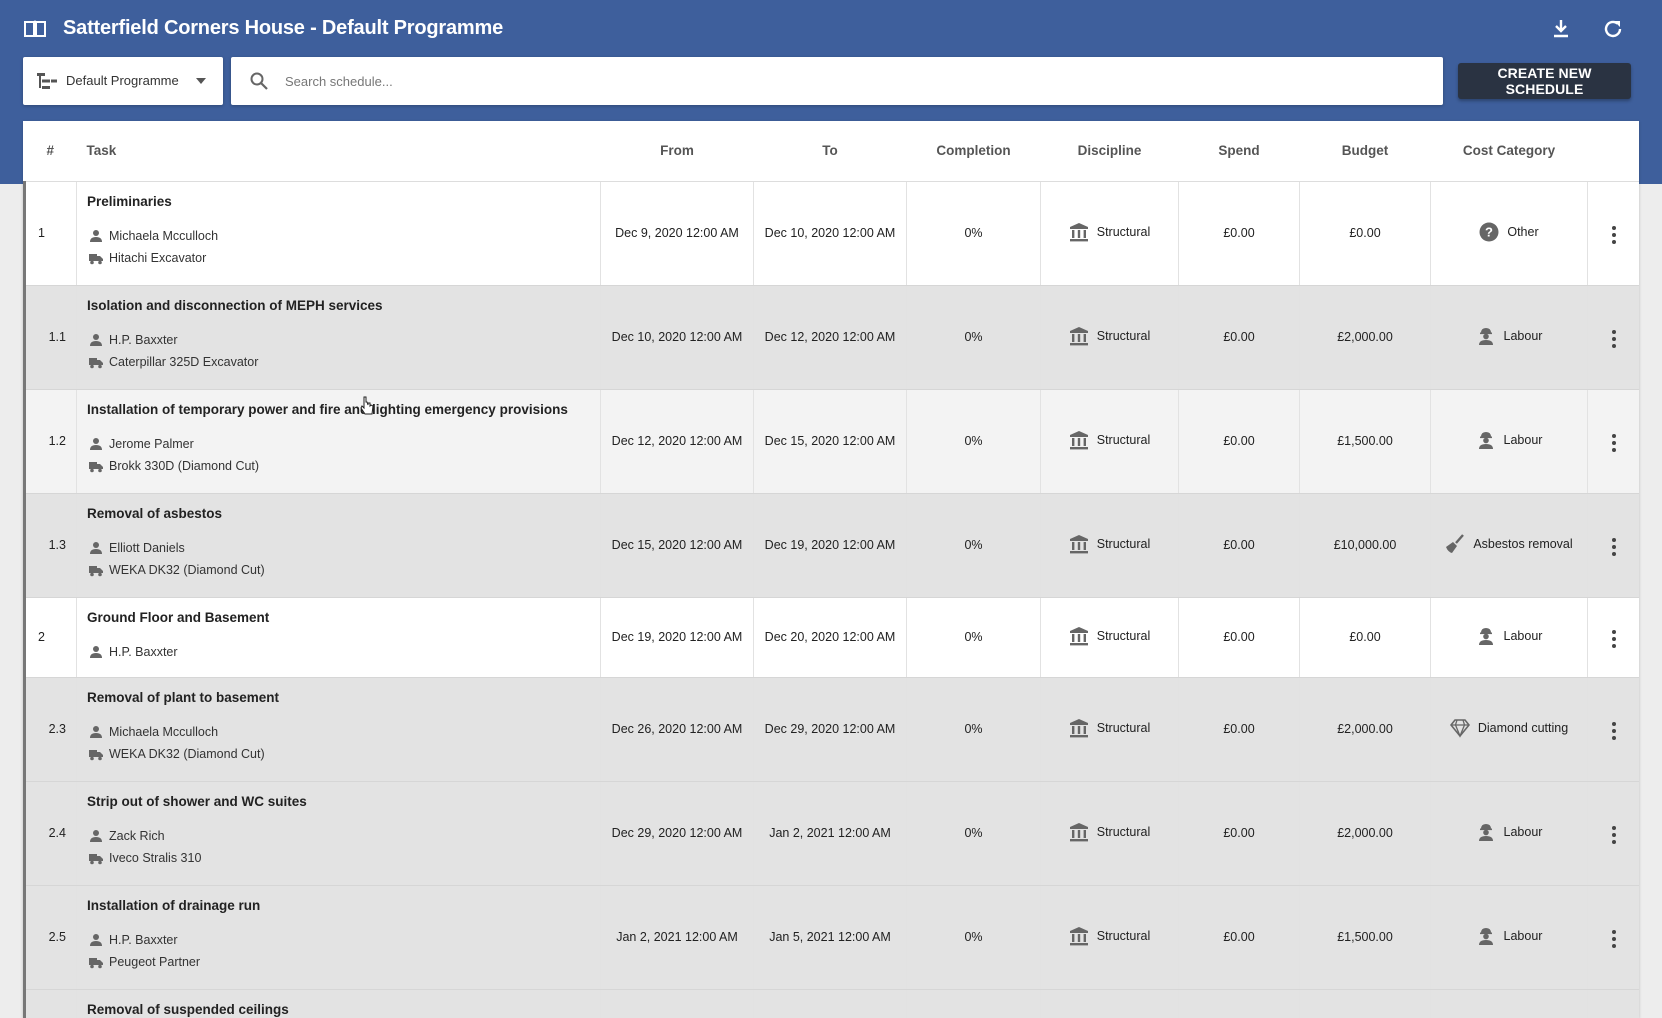  Describe the element at coordinates (187, 753) in the screenshot. I see `equipment-name: WEKA DK32 (Diamond Cut)` at that location.